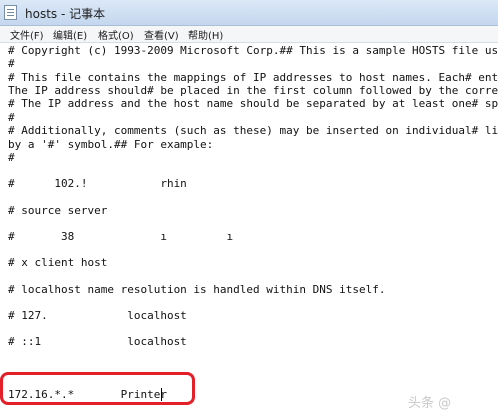  Describe the element at coordinates (430, 403) in the screenshot. I see `watermark: 头条 @` at that location.